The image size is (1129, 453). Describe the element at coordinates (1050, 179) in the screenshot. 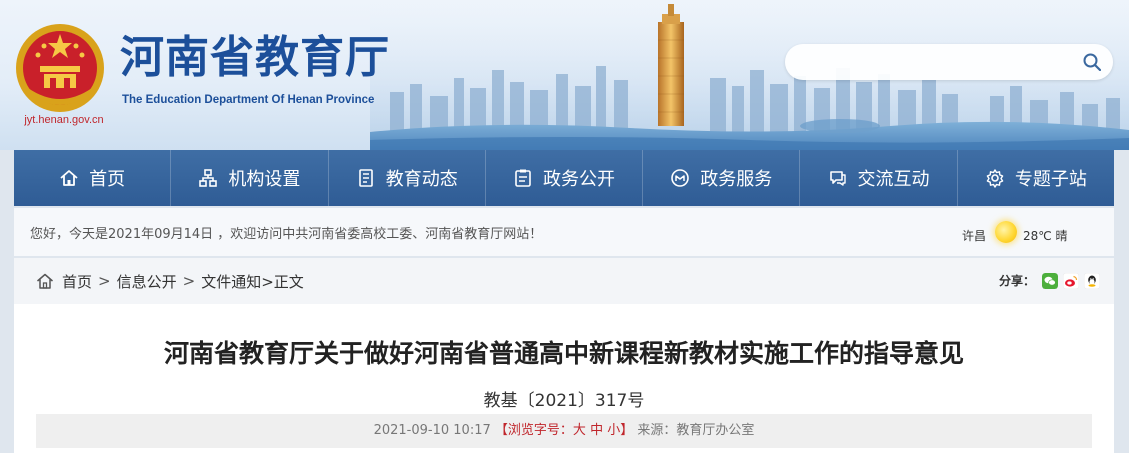

I see `nav-item-label: 专题子站` at that location.